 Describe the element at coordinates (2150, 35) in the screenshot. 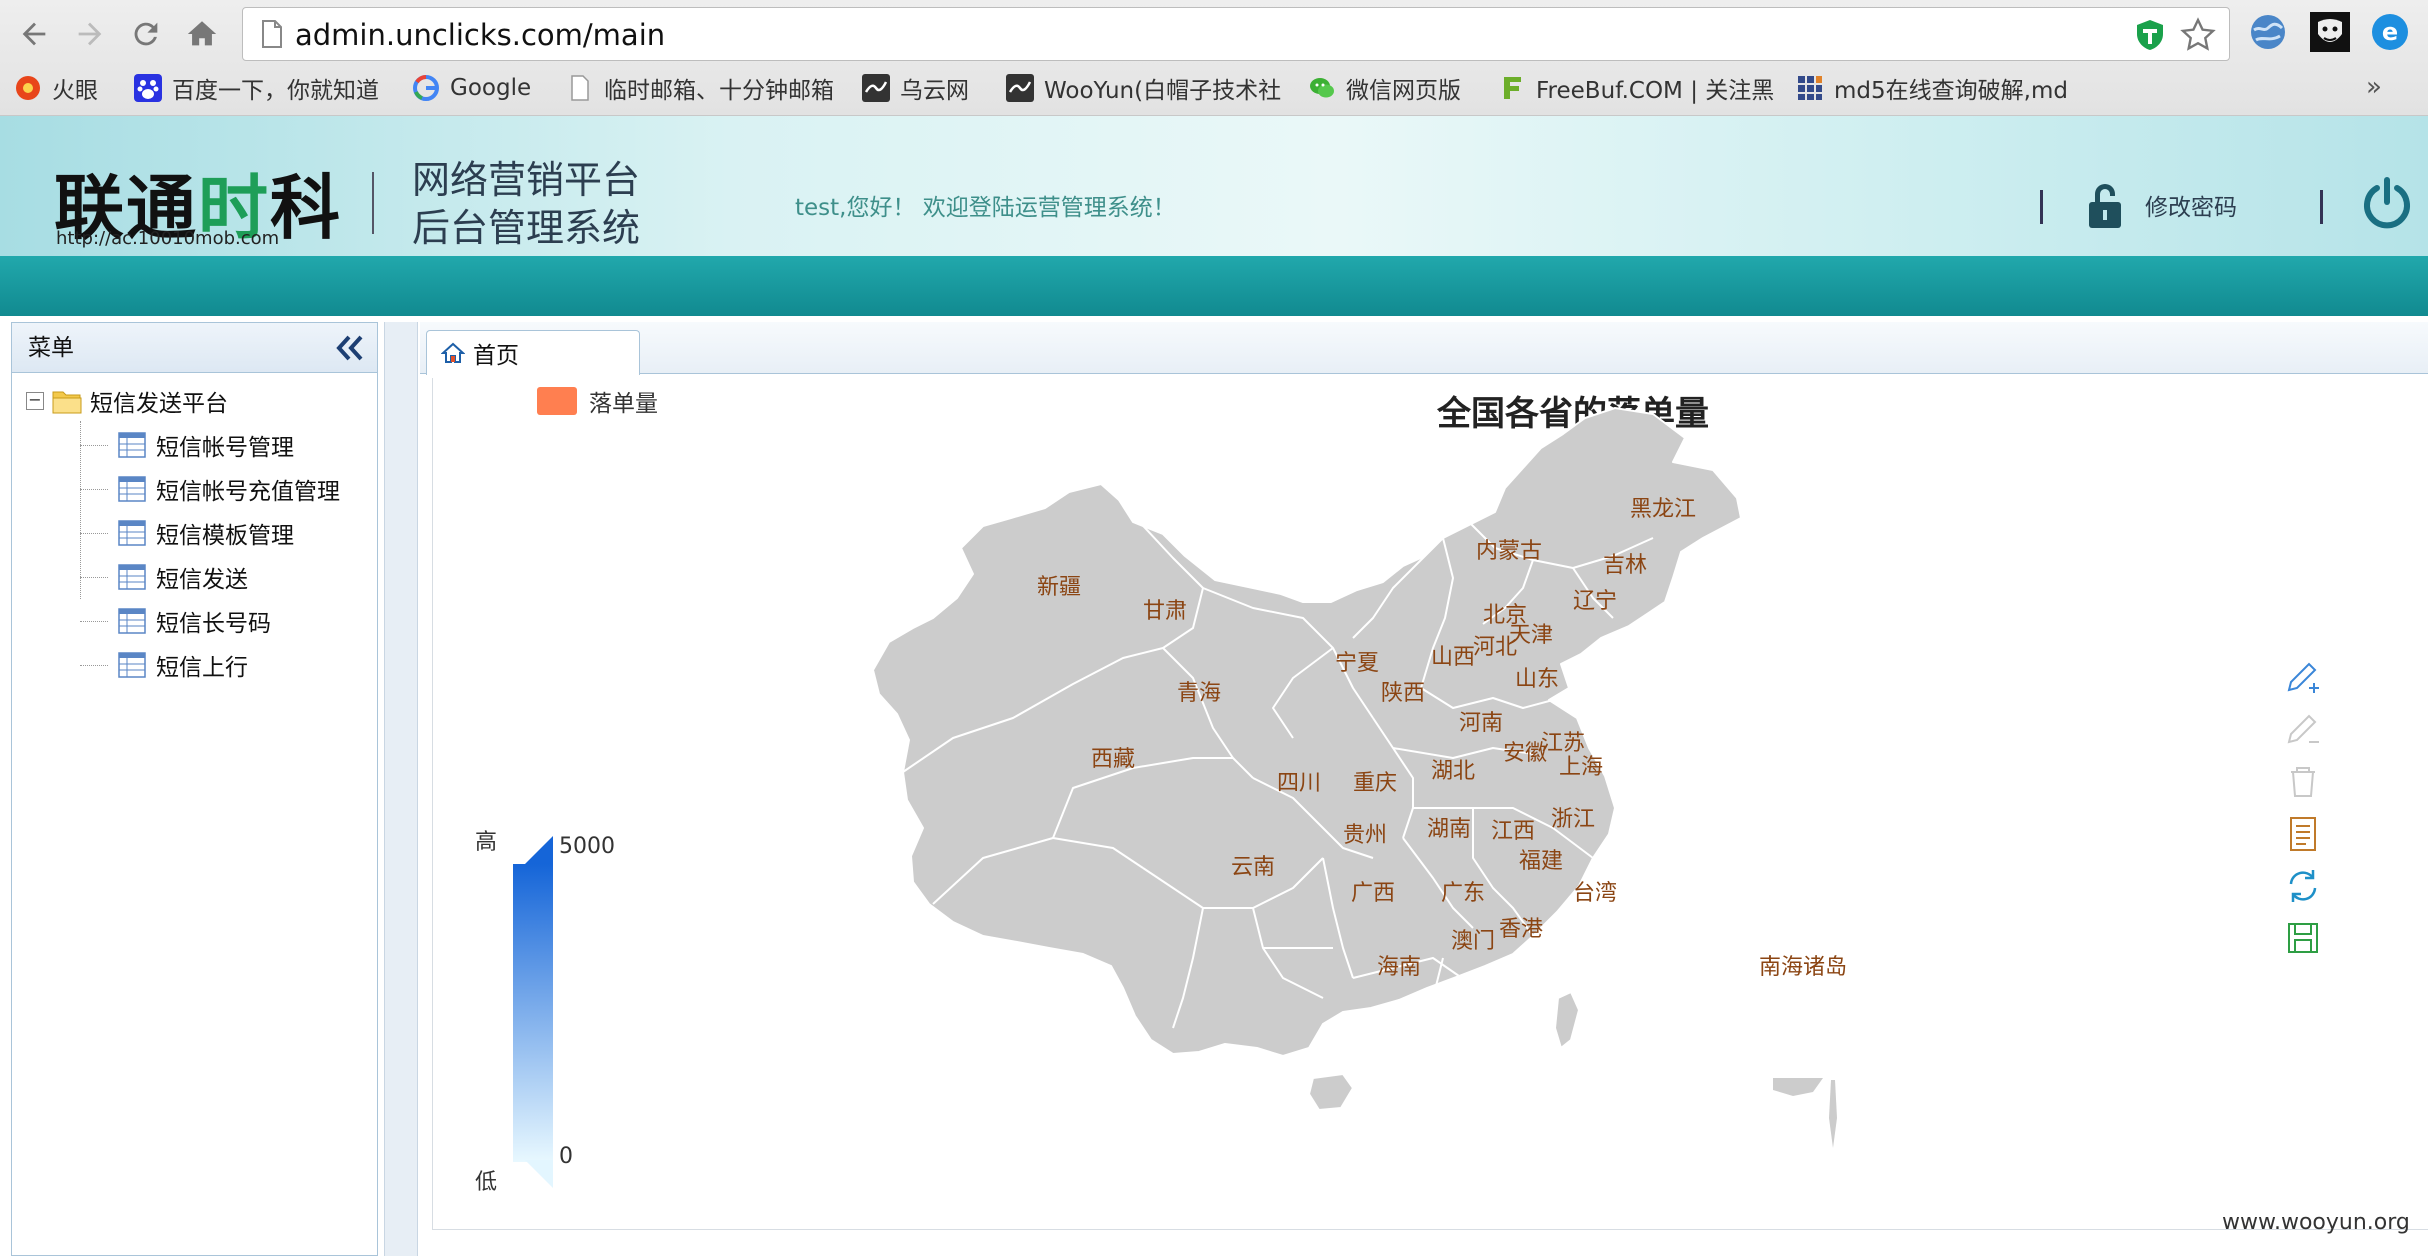

I see `shield-extension-icon` at that location.